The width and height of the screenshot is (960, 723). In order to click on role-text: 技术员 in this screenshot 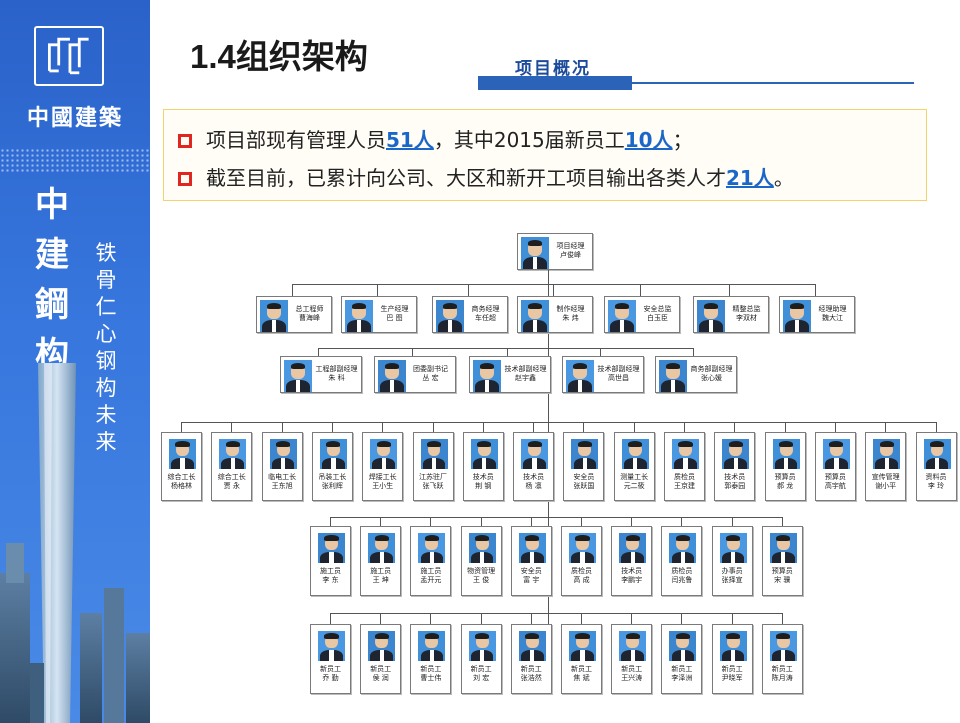, I will do `click(735, 477)`.